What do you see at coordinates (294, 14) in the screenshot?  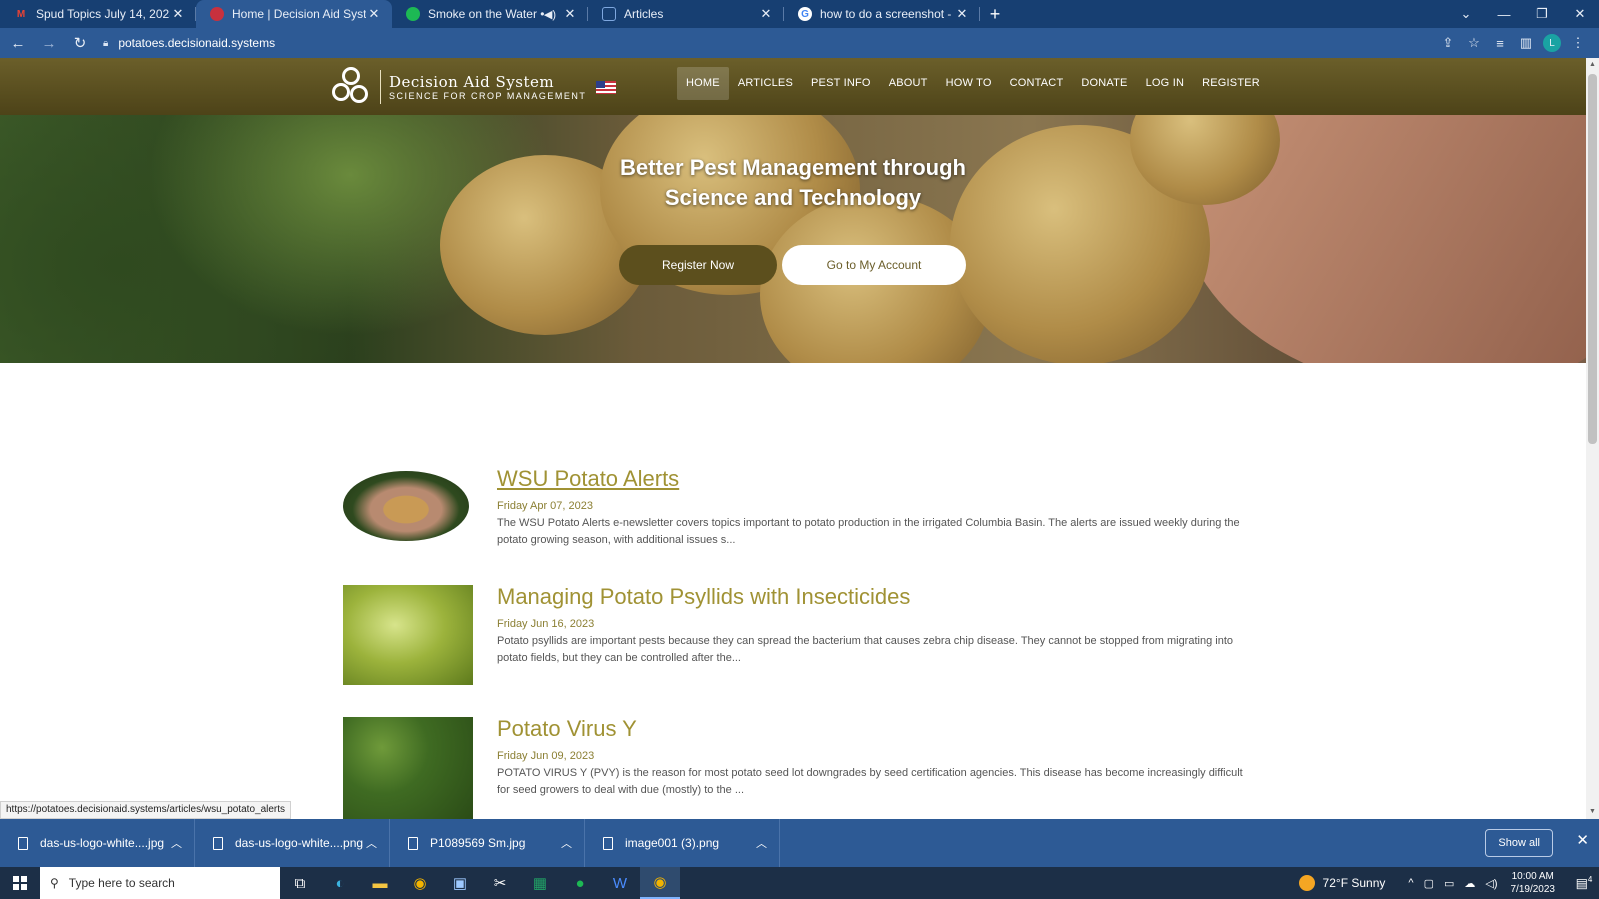 I see `tab-decision-aid-home: Home | Decision Aid Systems ✕` at bounding box center [294, 14].